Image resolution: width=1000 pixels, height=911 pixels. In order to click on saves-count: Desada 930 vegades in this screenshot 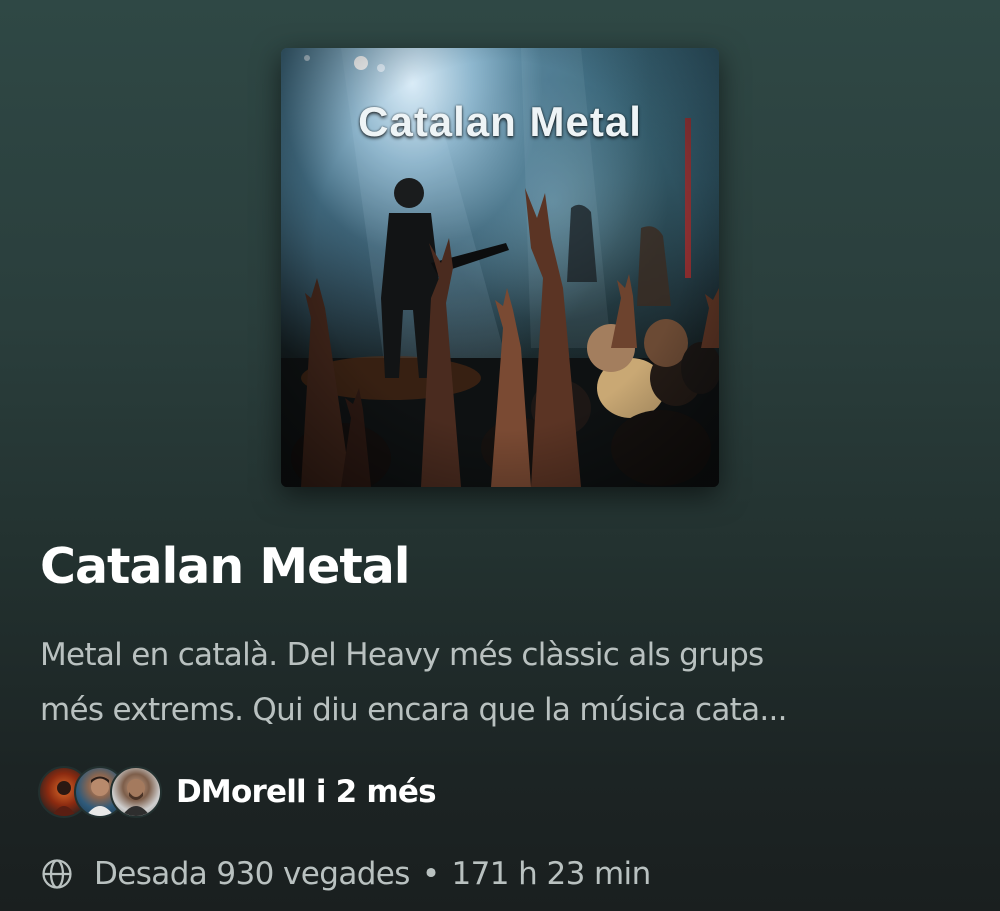, I will do `click(252, 874)`.